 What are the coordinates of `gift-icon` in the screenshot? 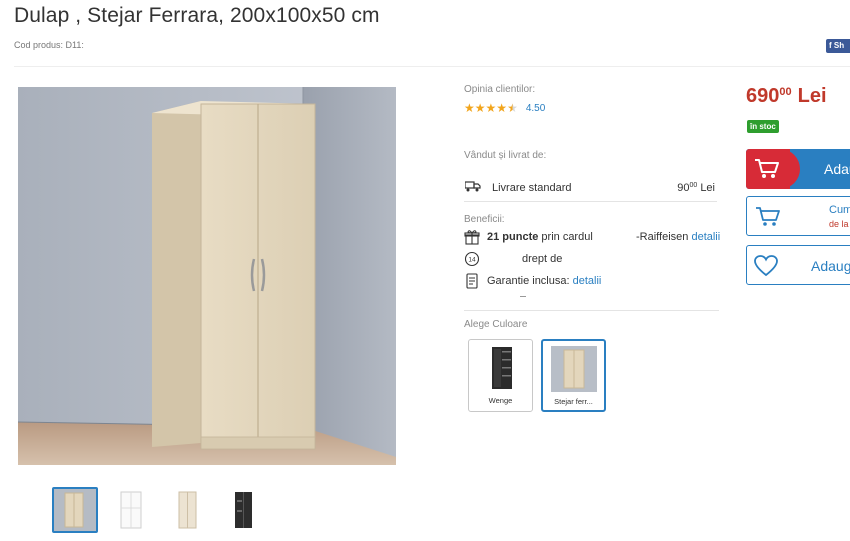 It's located at (472, 237).